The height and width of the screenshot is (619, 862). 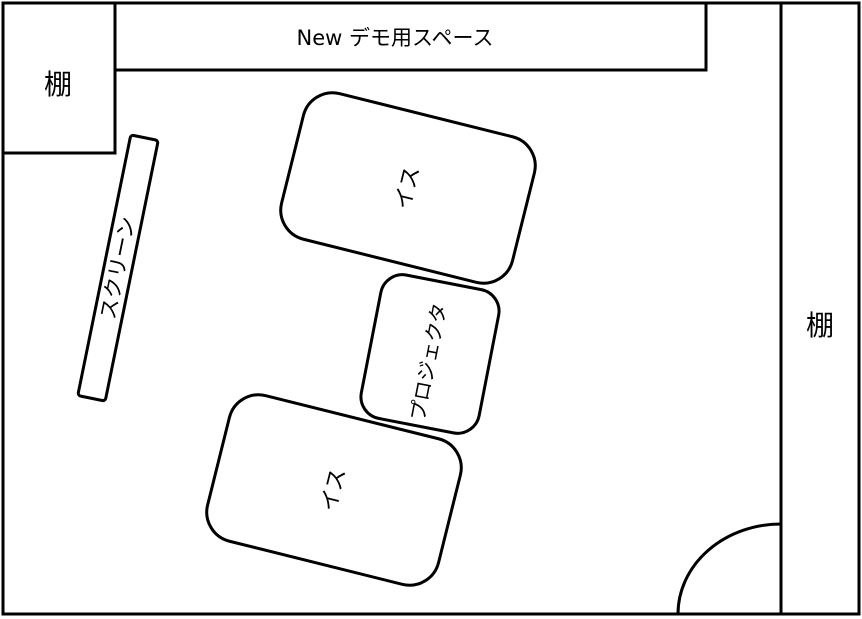 I want to click on shelf-left-label: 棚, so click(x=58, y=84).